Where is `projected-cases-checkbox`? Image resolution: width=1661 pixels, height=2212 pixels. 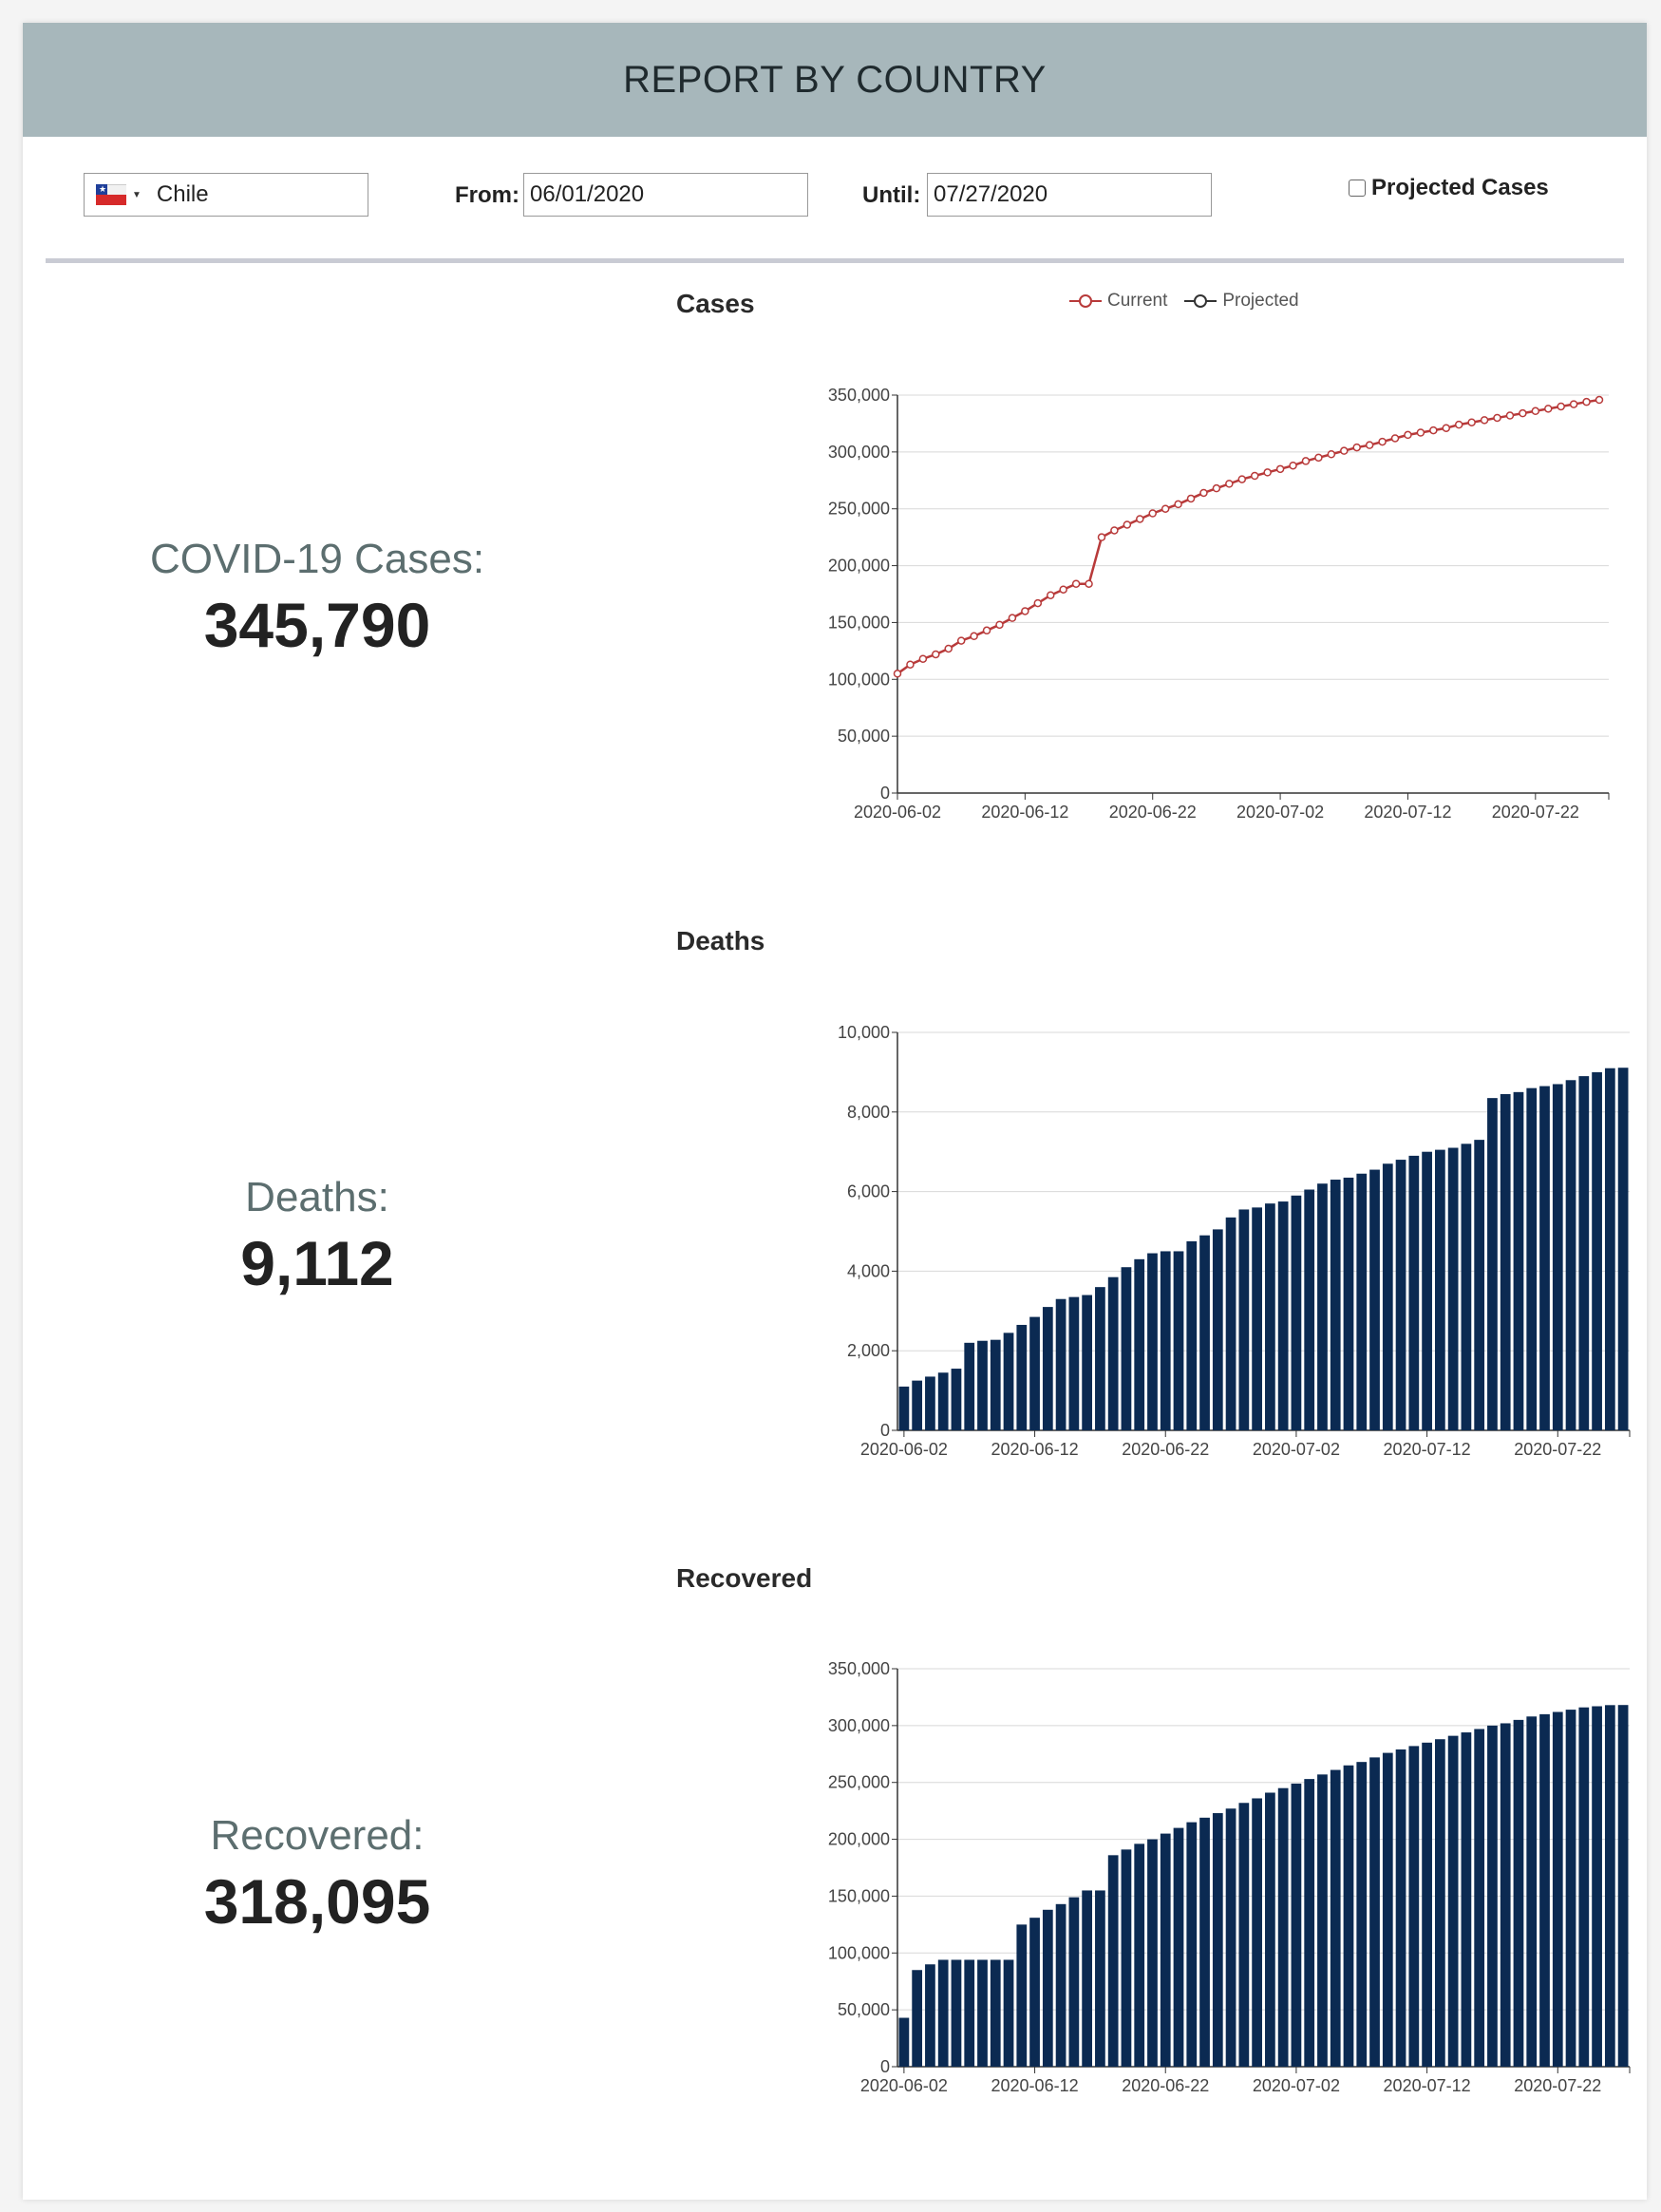 projected-cases-checkbox is located at coordinates (1358, 188).